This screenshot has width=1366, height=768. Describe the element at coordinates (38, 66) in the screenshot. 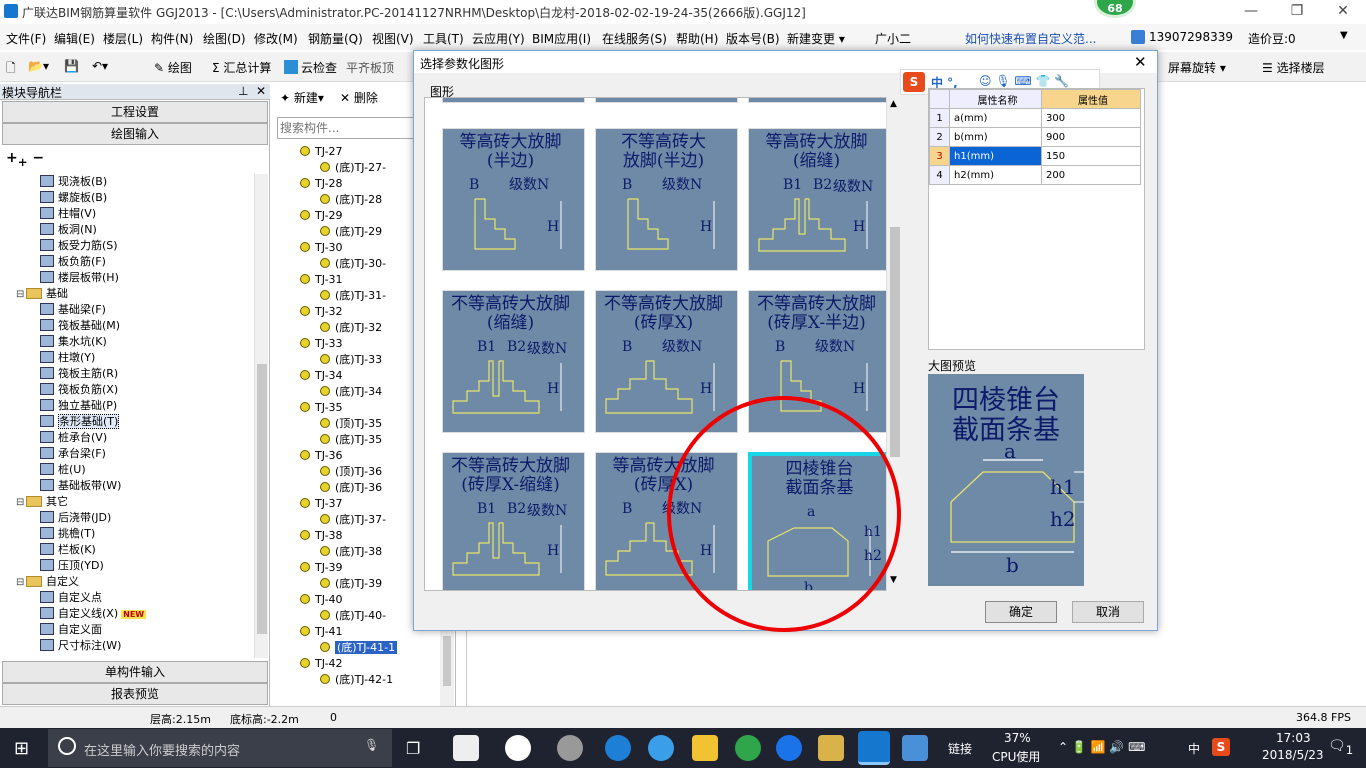

I see `open-folder-icon: 📂▾` at that location.